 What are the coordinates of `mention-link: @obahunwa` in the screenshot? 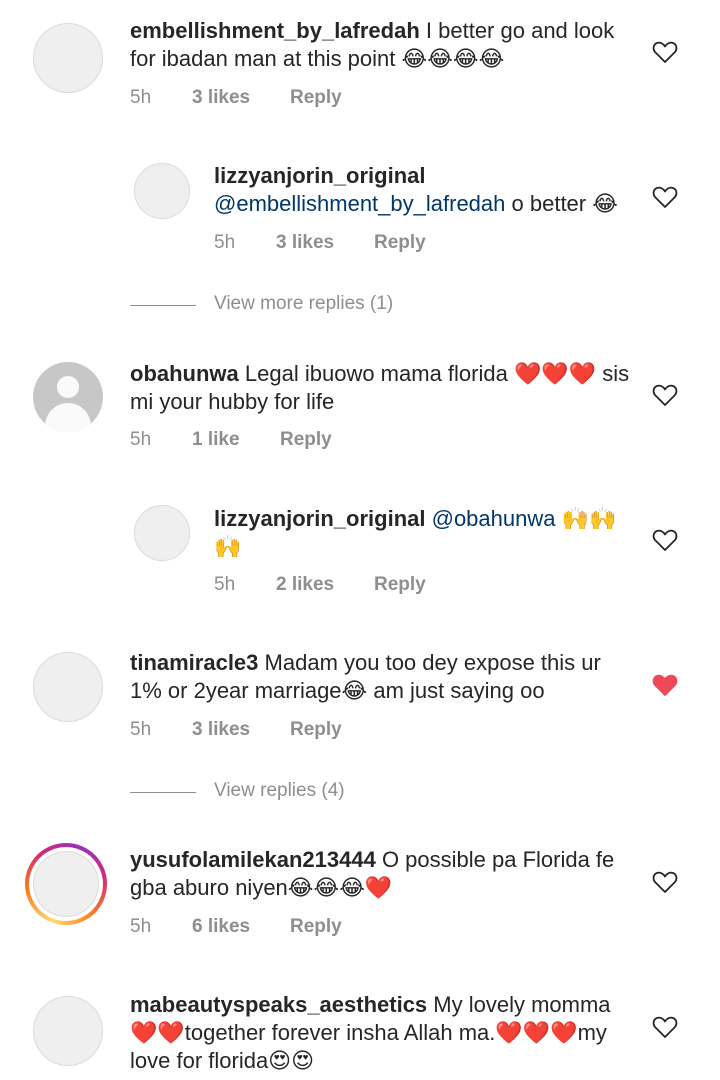 It's located at (494, 518).